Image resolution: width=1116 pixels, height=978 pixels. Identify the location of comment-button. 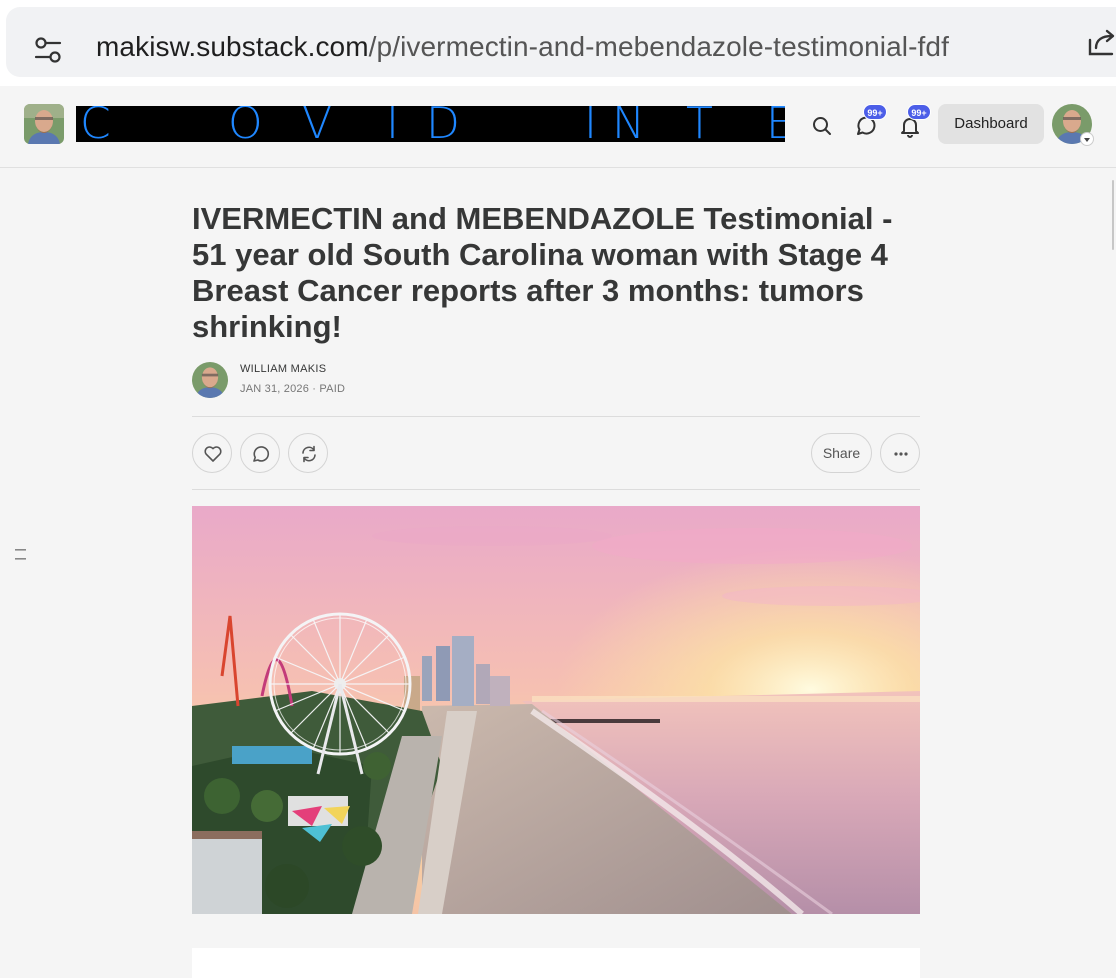
(260, 453).